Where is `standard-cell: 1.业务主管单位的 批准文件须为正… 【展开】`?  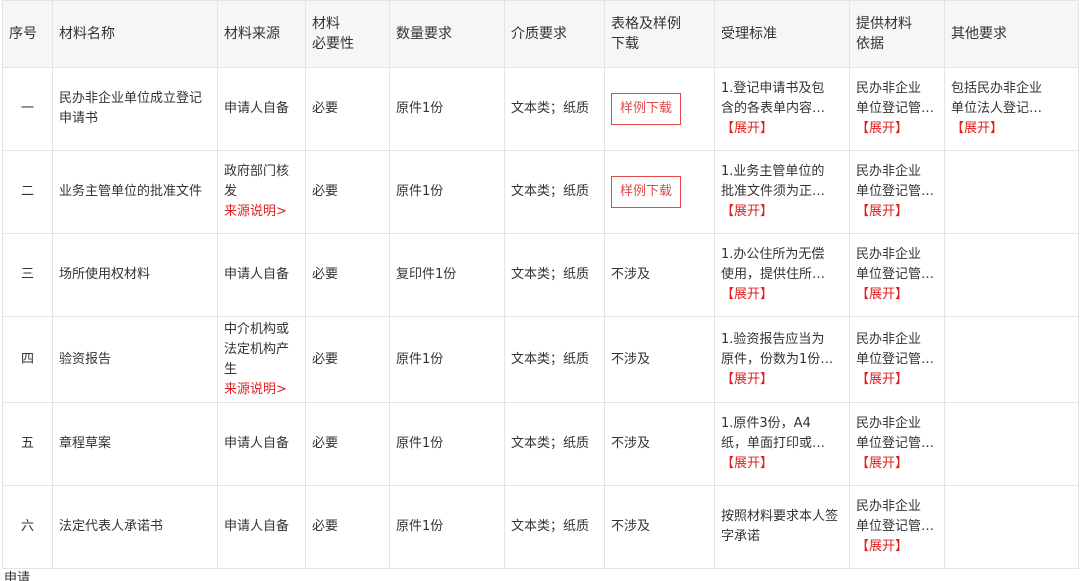 standard-cell: 1.业务主管单位的 批准文件须为正… 【展开】 is located at coordinates (782, 192).